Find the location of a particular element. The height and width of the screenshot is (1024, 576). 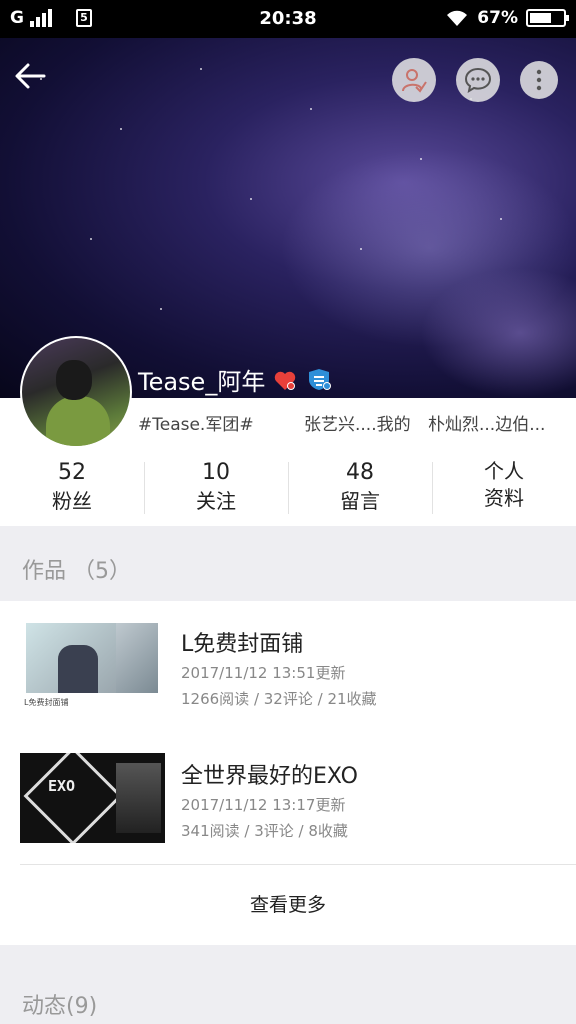

activity-section-title: 动态(9) is located at coordinates (60, 1006).